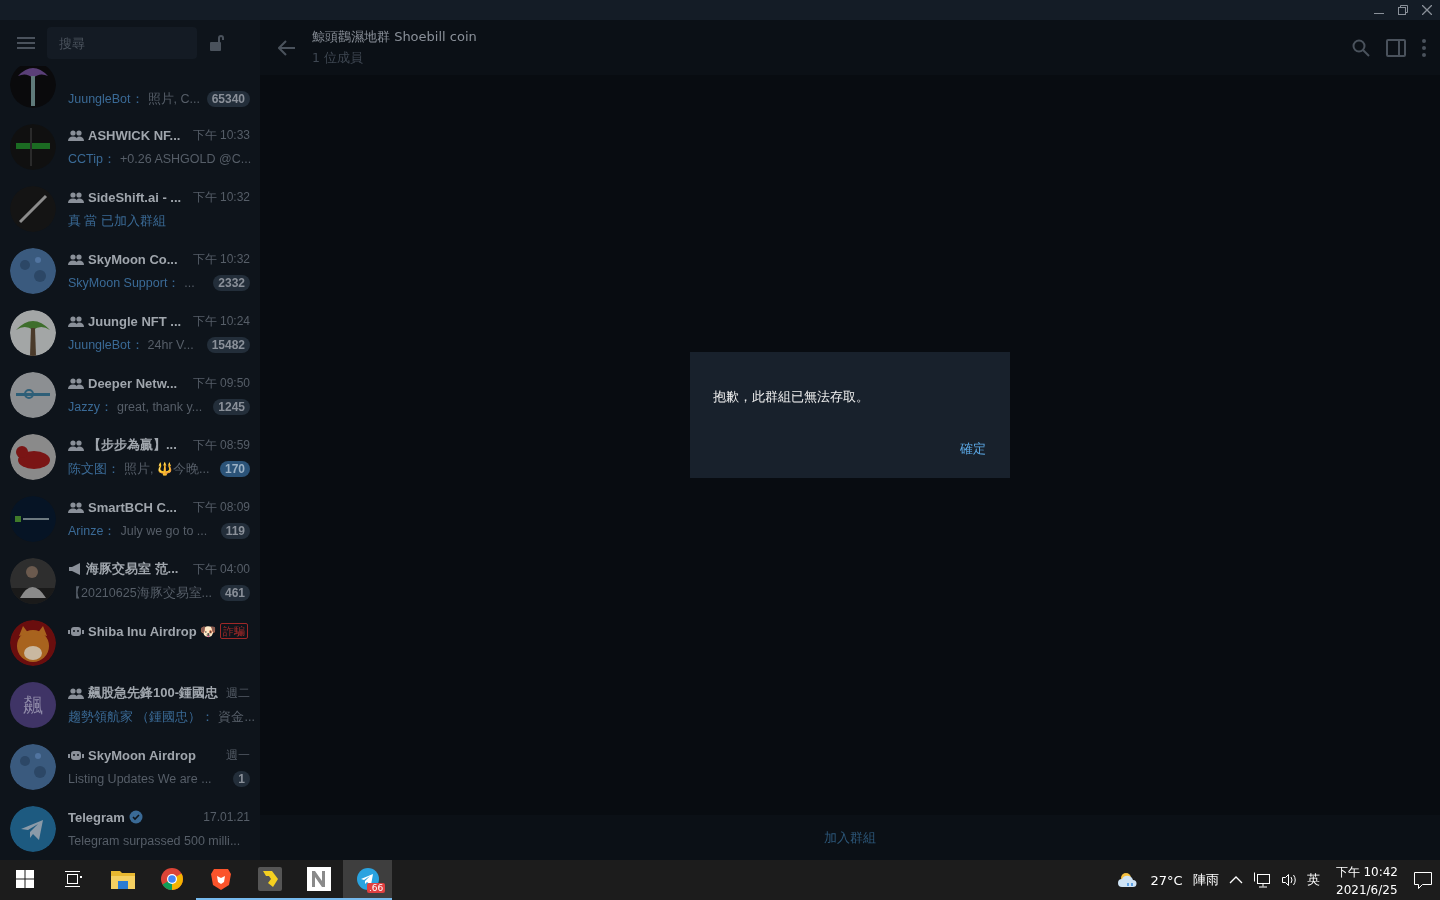 This screenshot has width=1440, height=900. What do you see at coordinates (220, 879) in the screenshot?
I see `lion-icon` at bounding box center [220, 879].